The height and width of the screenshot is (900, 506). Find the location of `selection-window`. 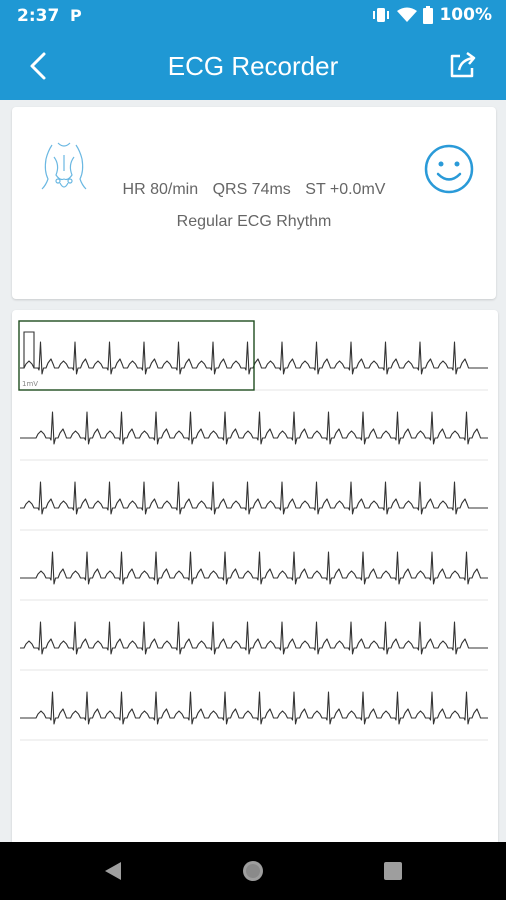

selection-window is located at coordinates (136, 355).